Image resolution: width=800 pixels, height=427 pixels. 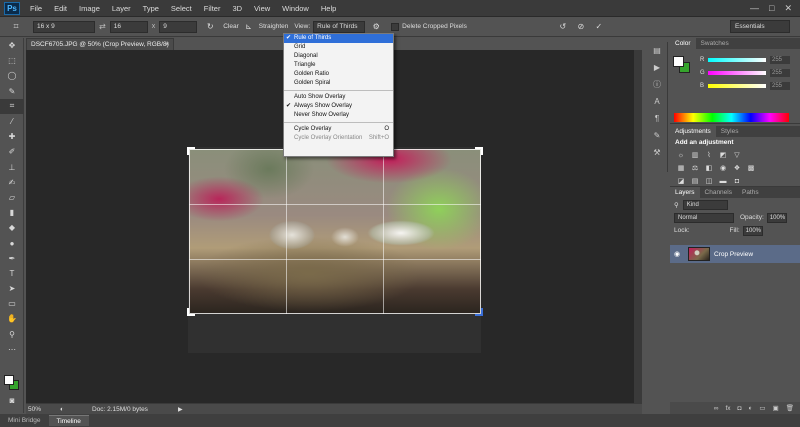 What do you see at coordinates (191, 312) in the screenshot?
I see `crop-handle-bottom-left` at bounding box center [191, 312].